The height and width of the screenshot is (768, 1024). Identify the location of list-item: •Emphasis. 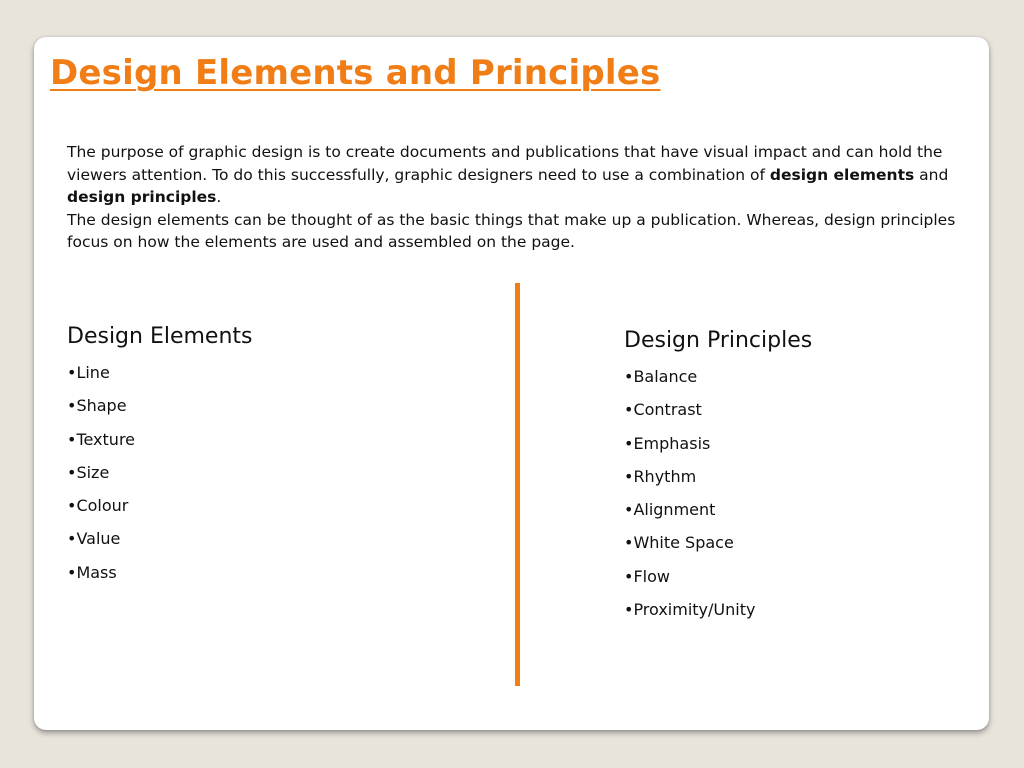
(667, 443).